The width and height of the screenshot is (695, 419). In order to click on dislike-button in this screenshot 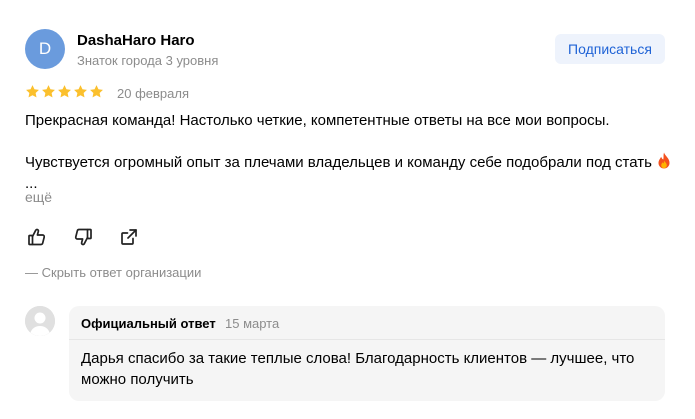, I will do `click(83, 237)`.